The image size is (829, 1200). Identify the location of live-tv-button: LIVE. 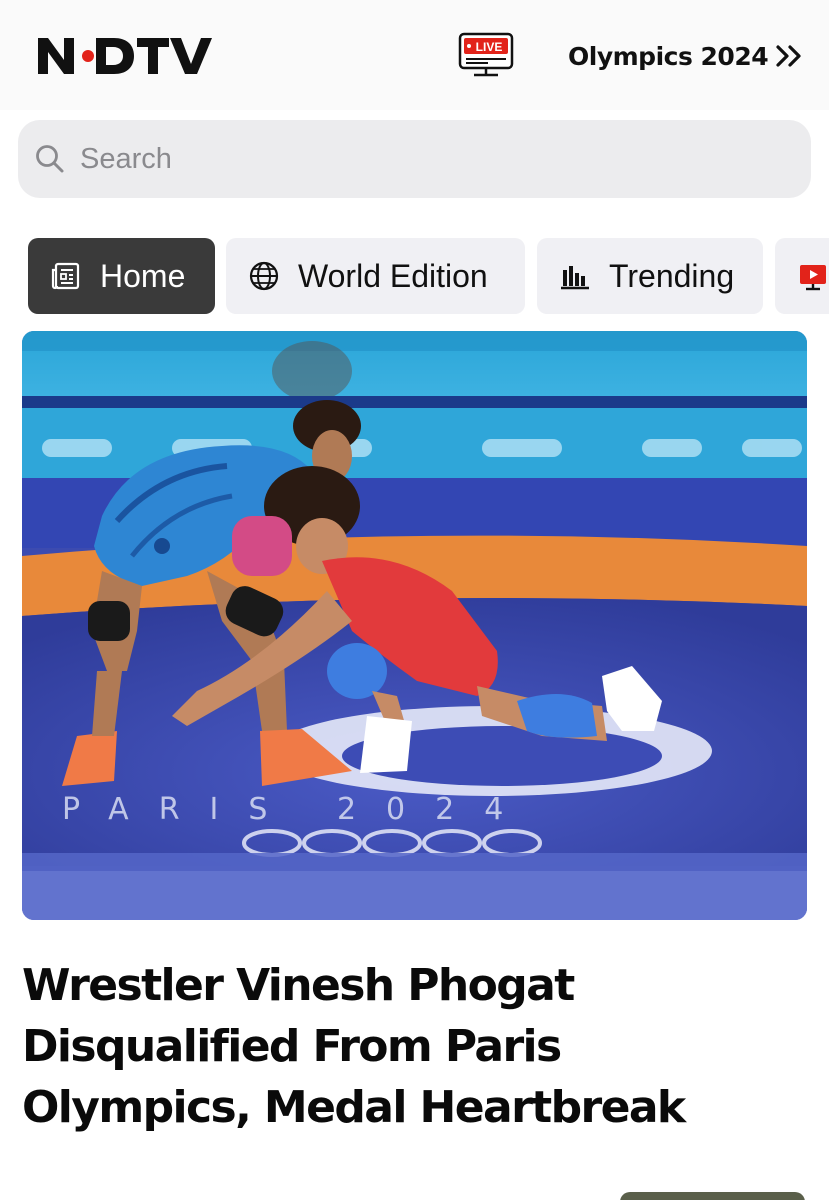
(486, 55).